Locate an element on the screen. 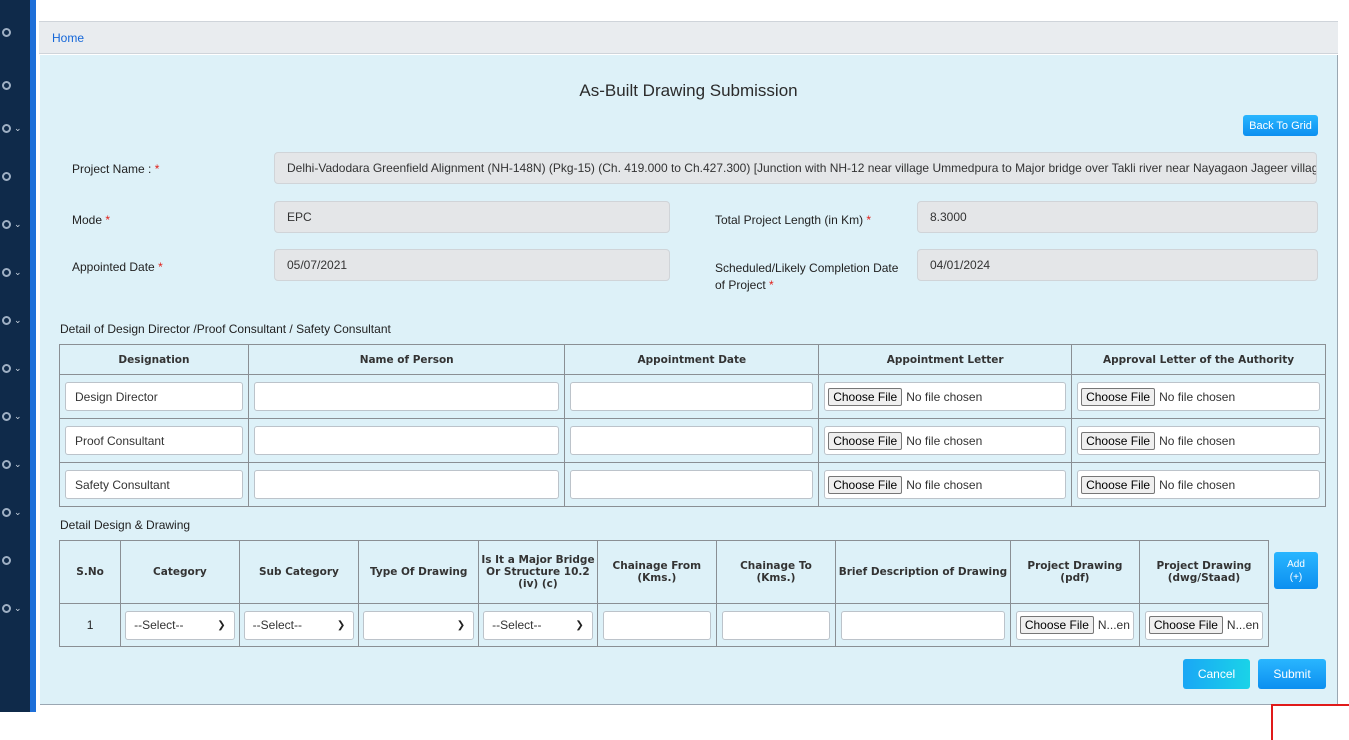  sidebar-item-9: ⌄ is located at coordinates (15, 416).